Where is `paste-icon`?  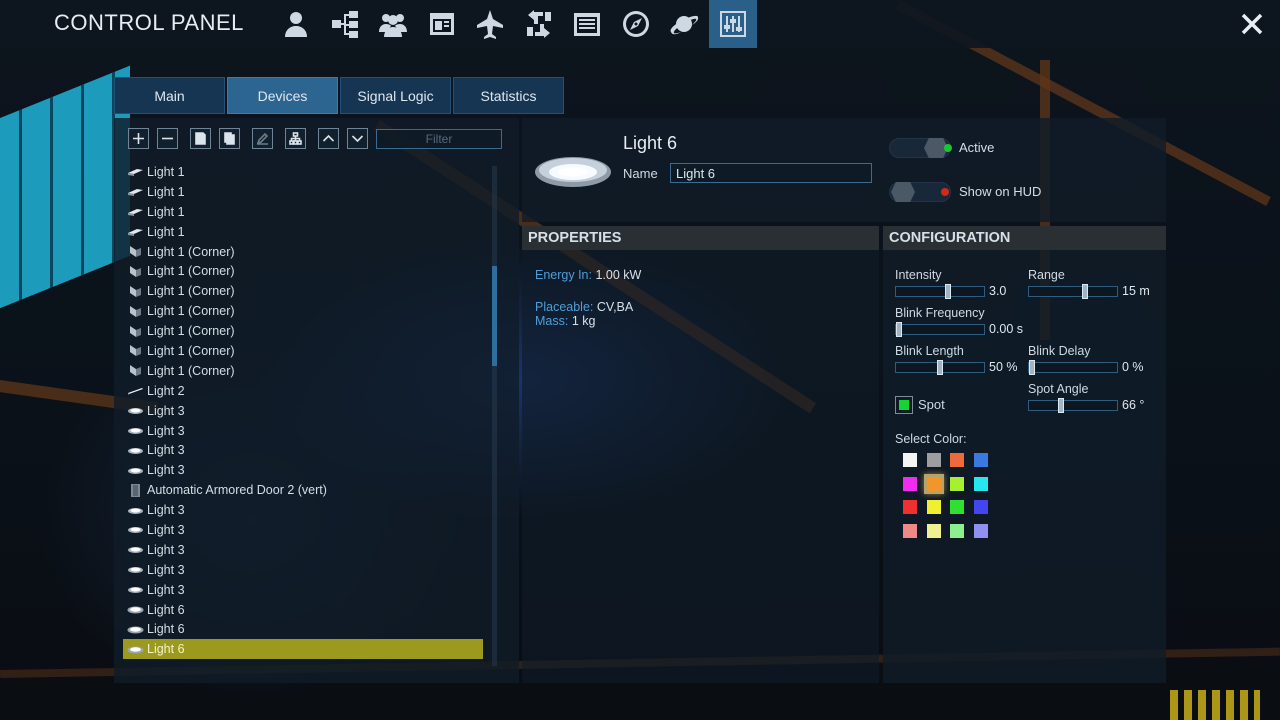
paste-icon is located at coordinates (229, 138).